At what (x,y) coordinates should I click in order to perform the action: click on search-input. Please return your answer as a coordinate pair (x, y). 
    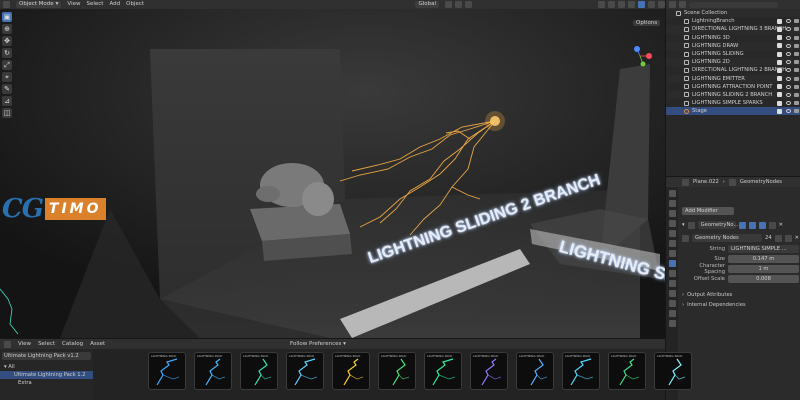
    Looking at the image, I should click on (733, 4).